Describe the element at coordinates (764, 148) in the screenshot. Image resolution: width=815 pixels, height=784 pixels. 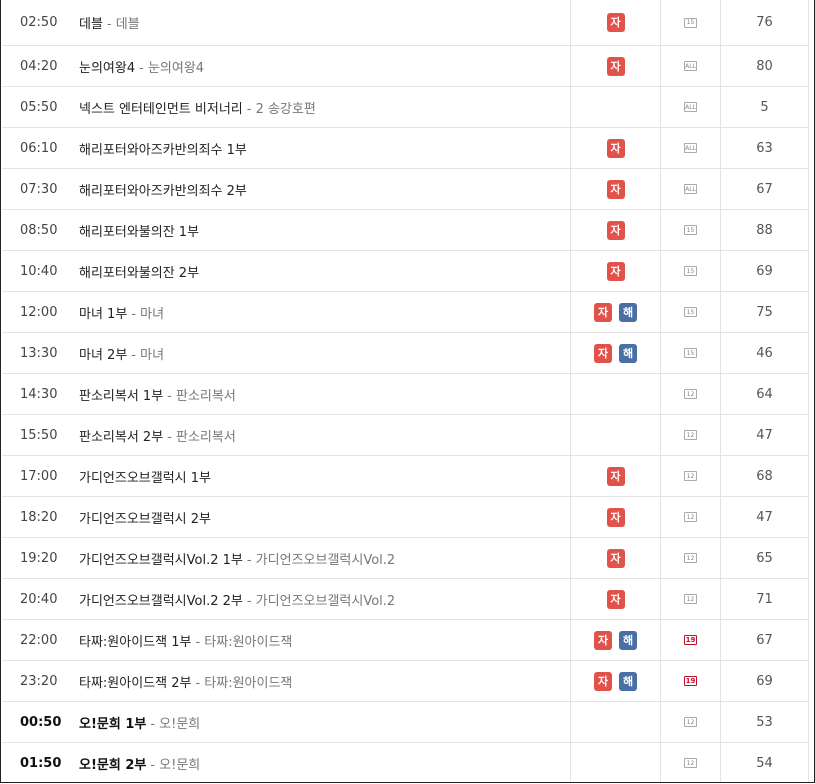
I see `program-score: 63` at that location.